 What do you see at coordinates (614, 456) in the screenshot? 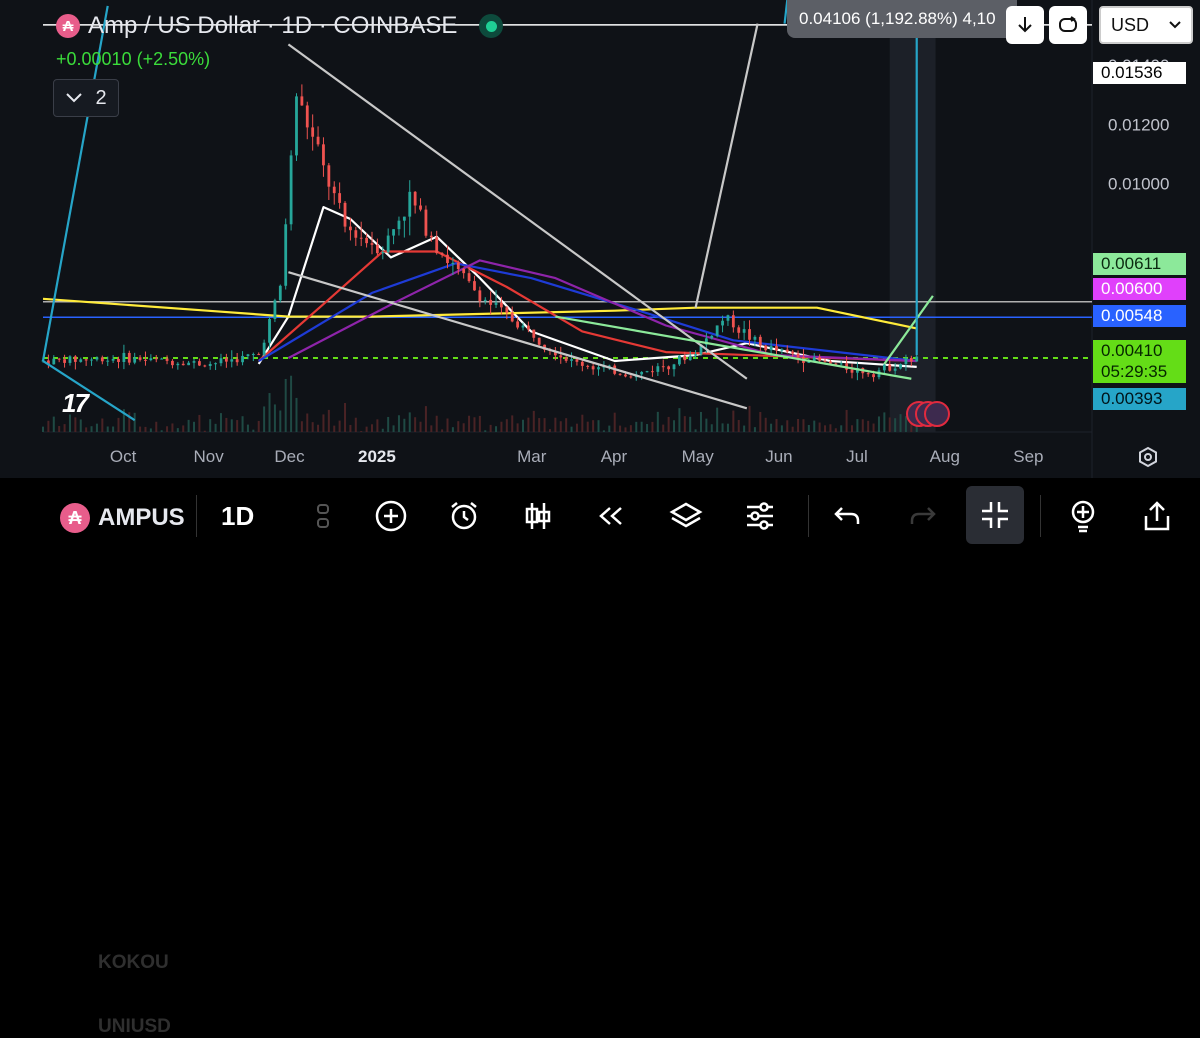
I see `x-tick-label: Apr` at bounding box center [614, 456].